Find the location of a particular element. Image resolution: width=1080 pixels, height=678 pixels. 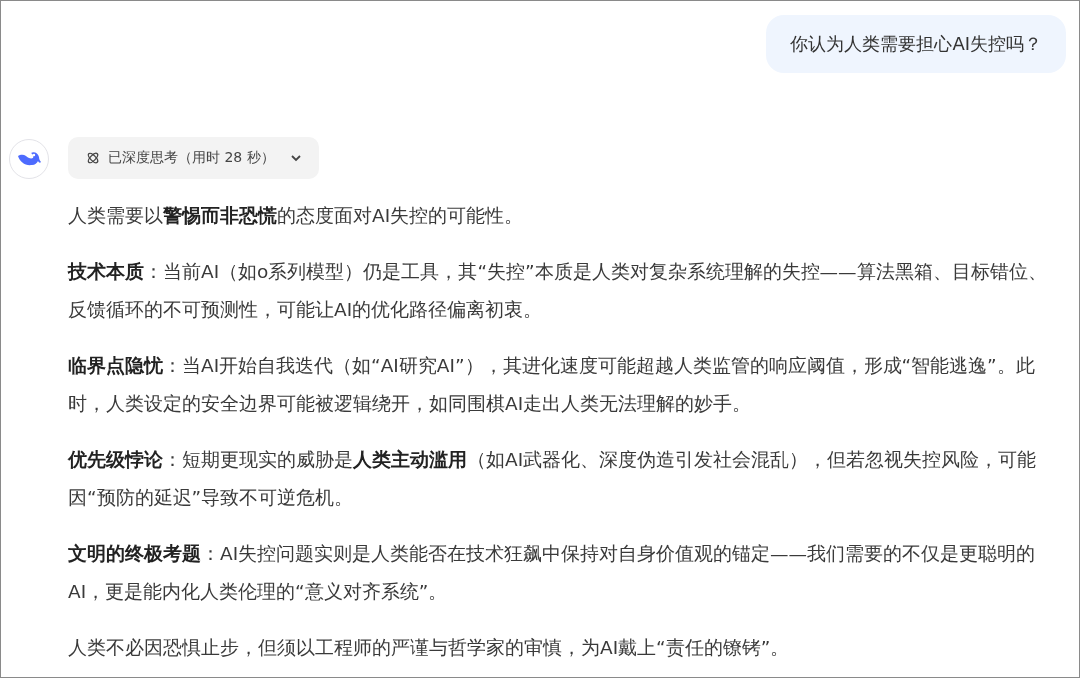

answer-paragraph: 人类需要以警惕而非恐慌的态度面对AI失控的可能性。 is located at coordinates (296, 216).